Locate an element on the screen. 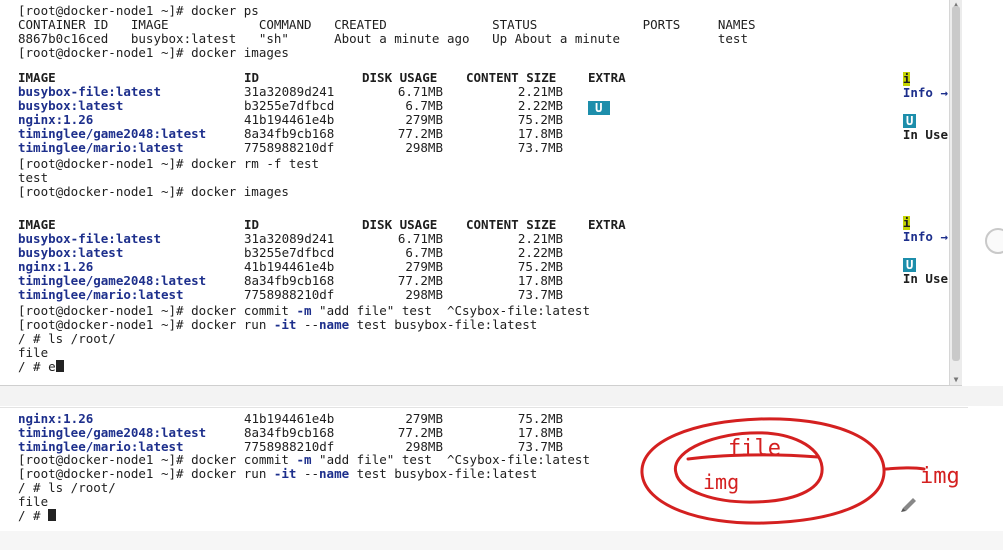  terminal-line: [root@docker-node1 ~]# docker ps is located at coordinates (138, 10).